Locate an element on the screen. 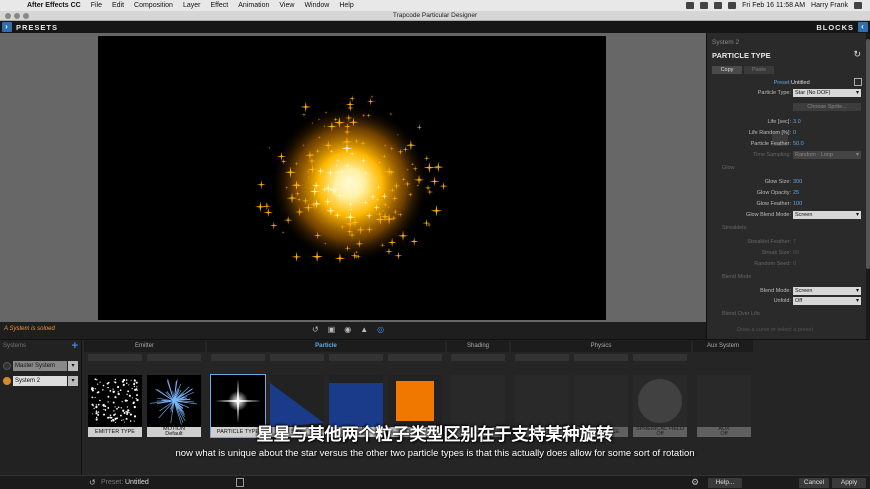  copy-button: Copy is located at coordinates (727, 70).